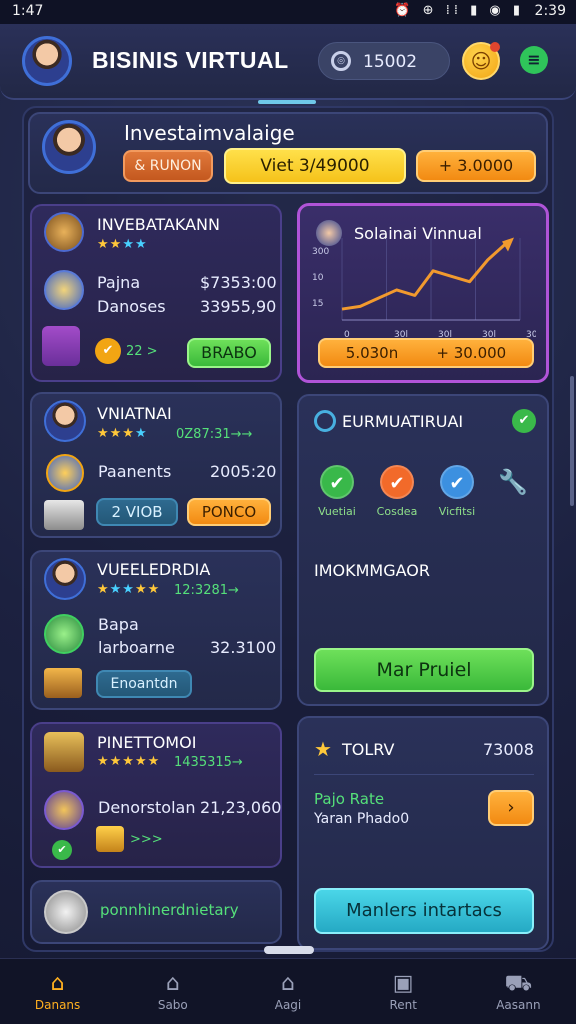  Describe the element at coordinates (64, 752) in the screenshot. I see `treasure-chest-icon` at that location.